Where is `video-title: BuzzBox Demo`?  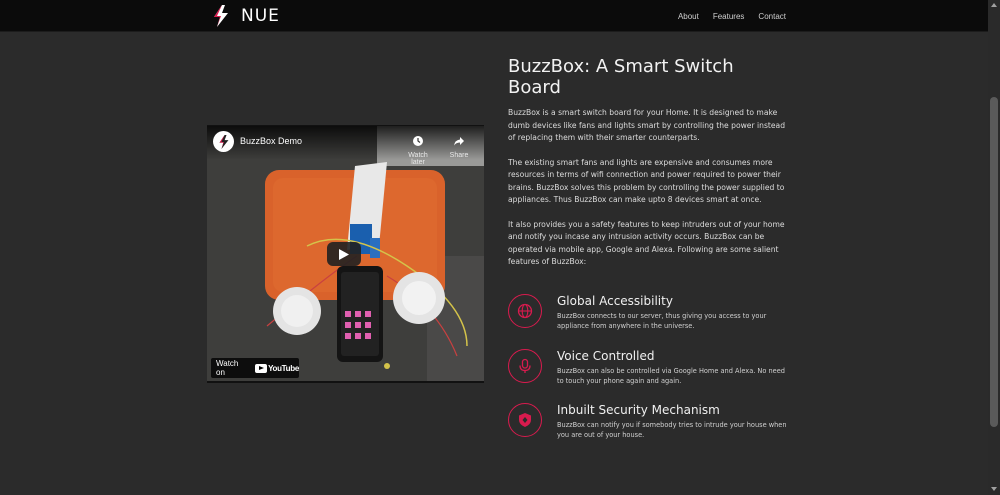 video-title: BuzzBox Demo is located at coordinates (271, 141).